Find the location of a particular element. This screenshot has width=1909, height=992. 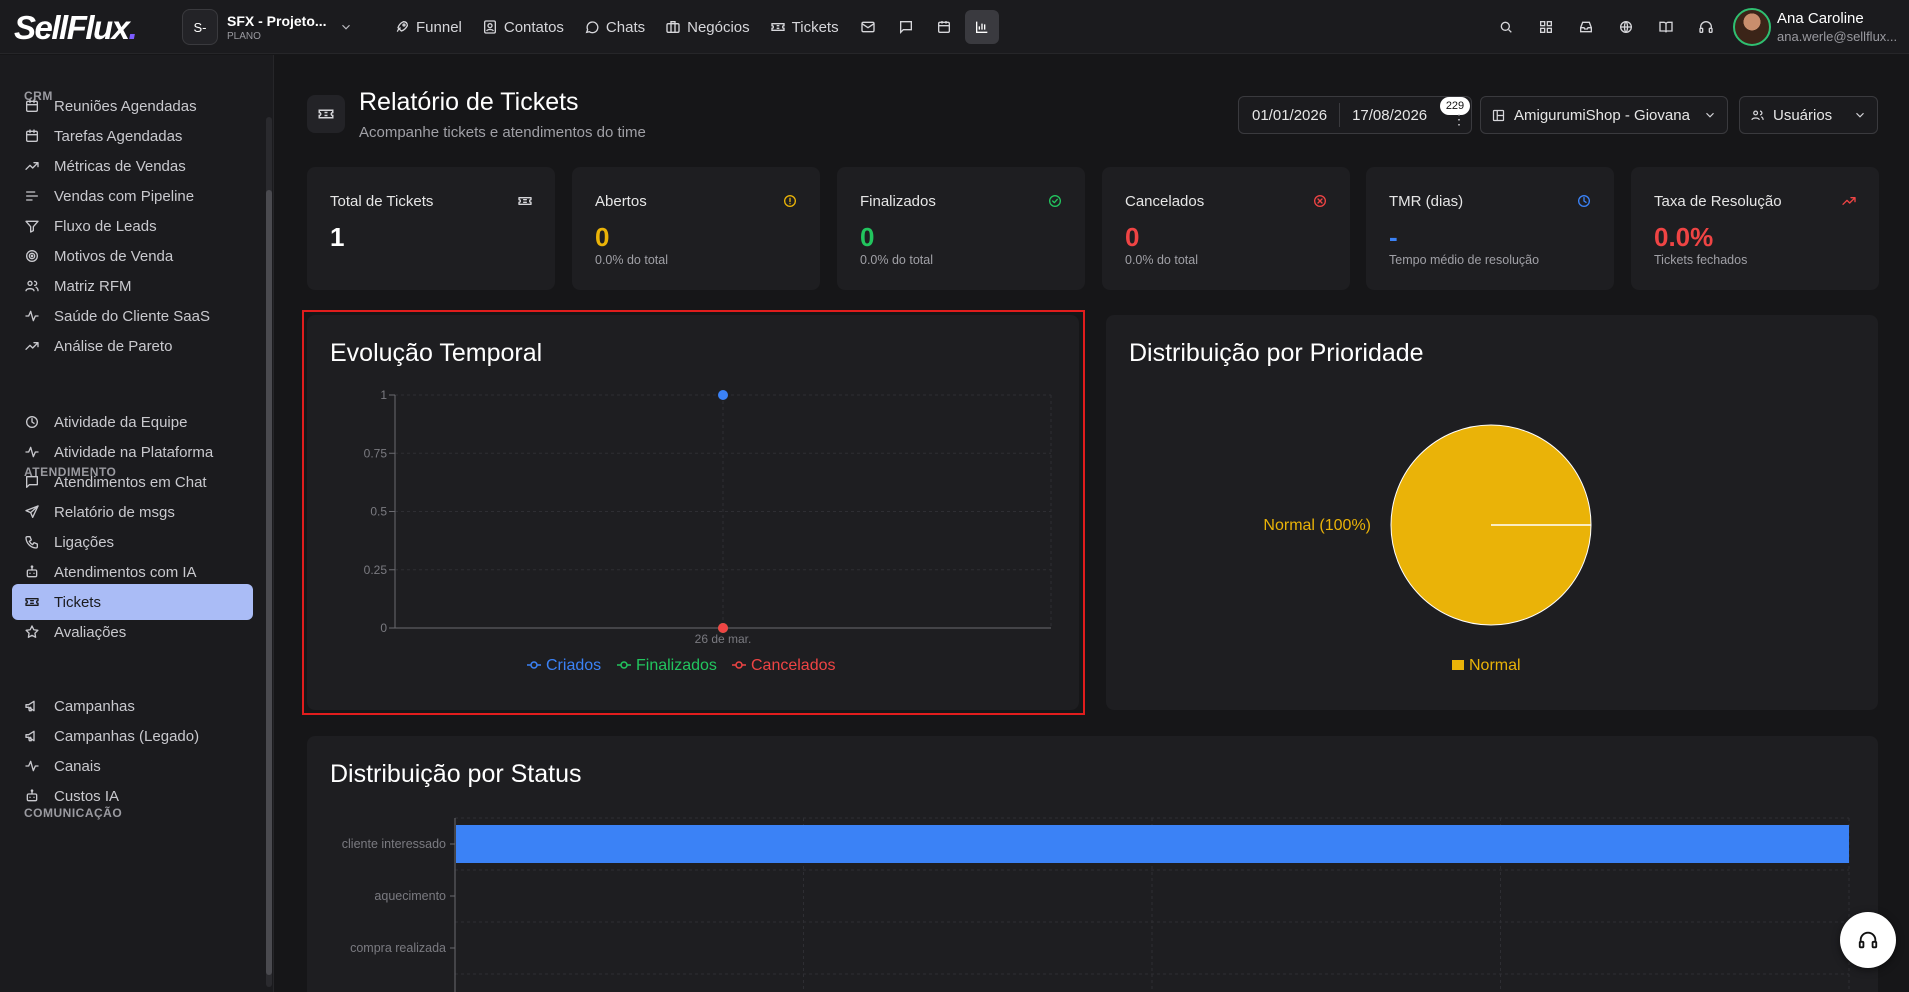

sidebar-item-label: Atividade na Plataforma is located at coordinates (134, 452).